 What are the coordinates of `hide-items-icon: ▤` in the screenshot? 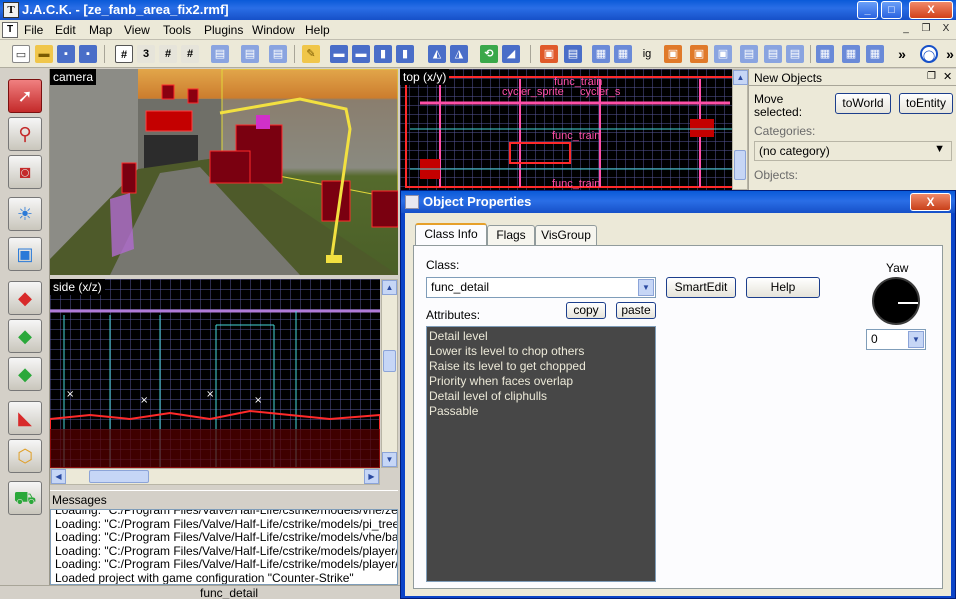 It's located at (573, 54).